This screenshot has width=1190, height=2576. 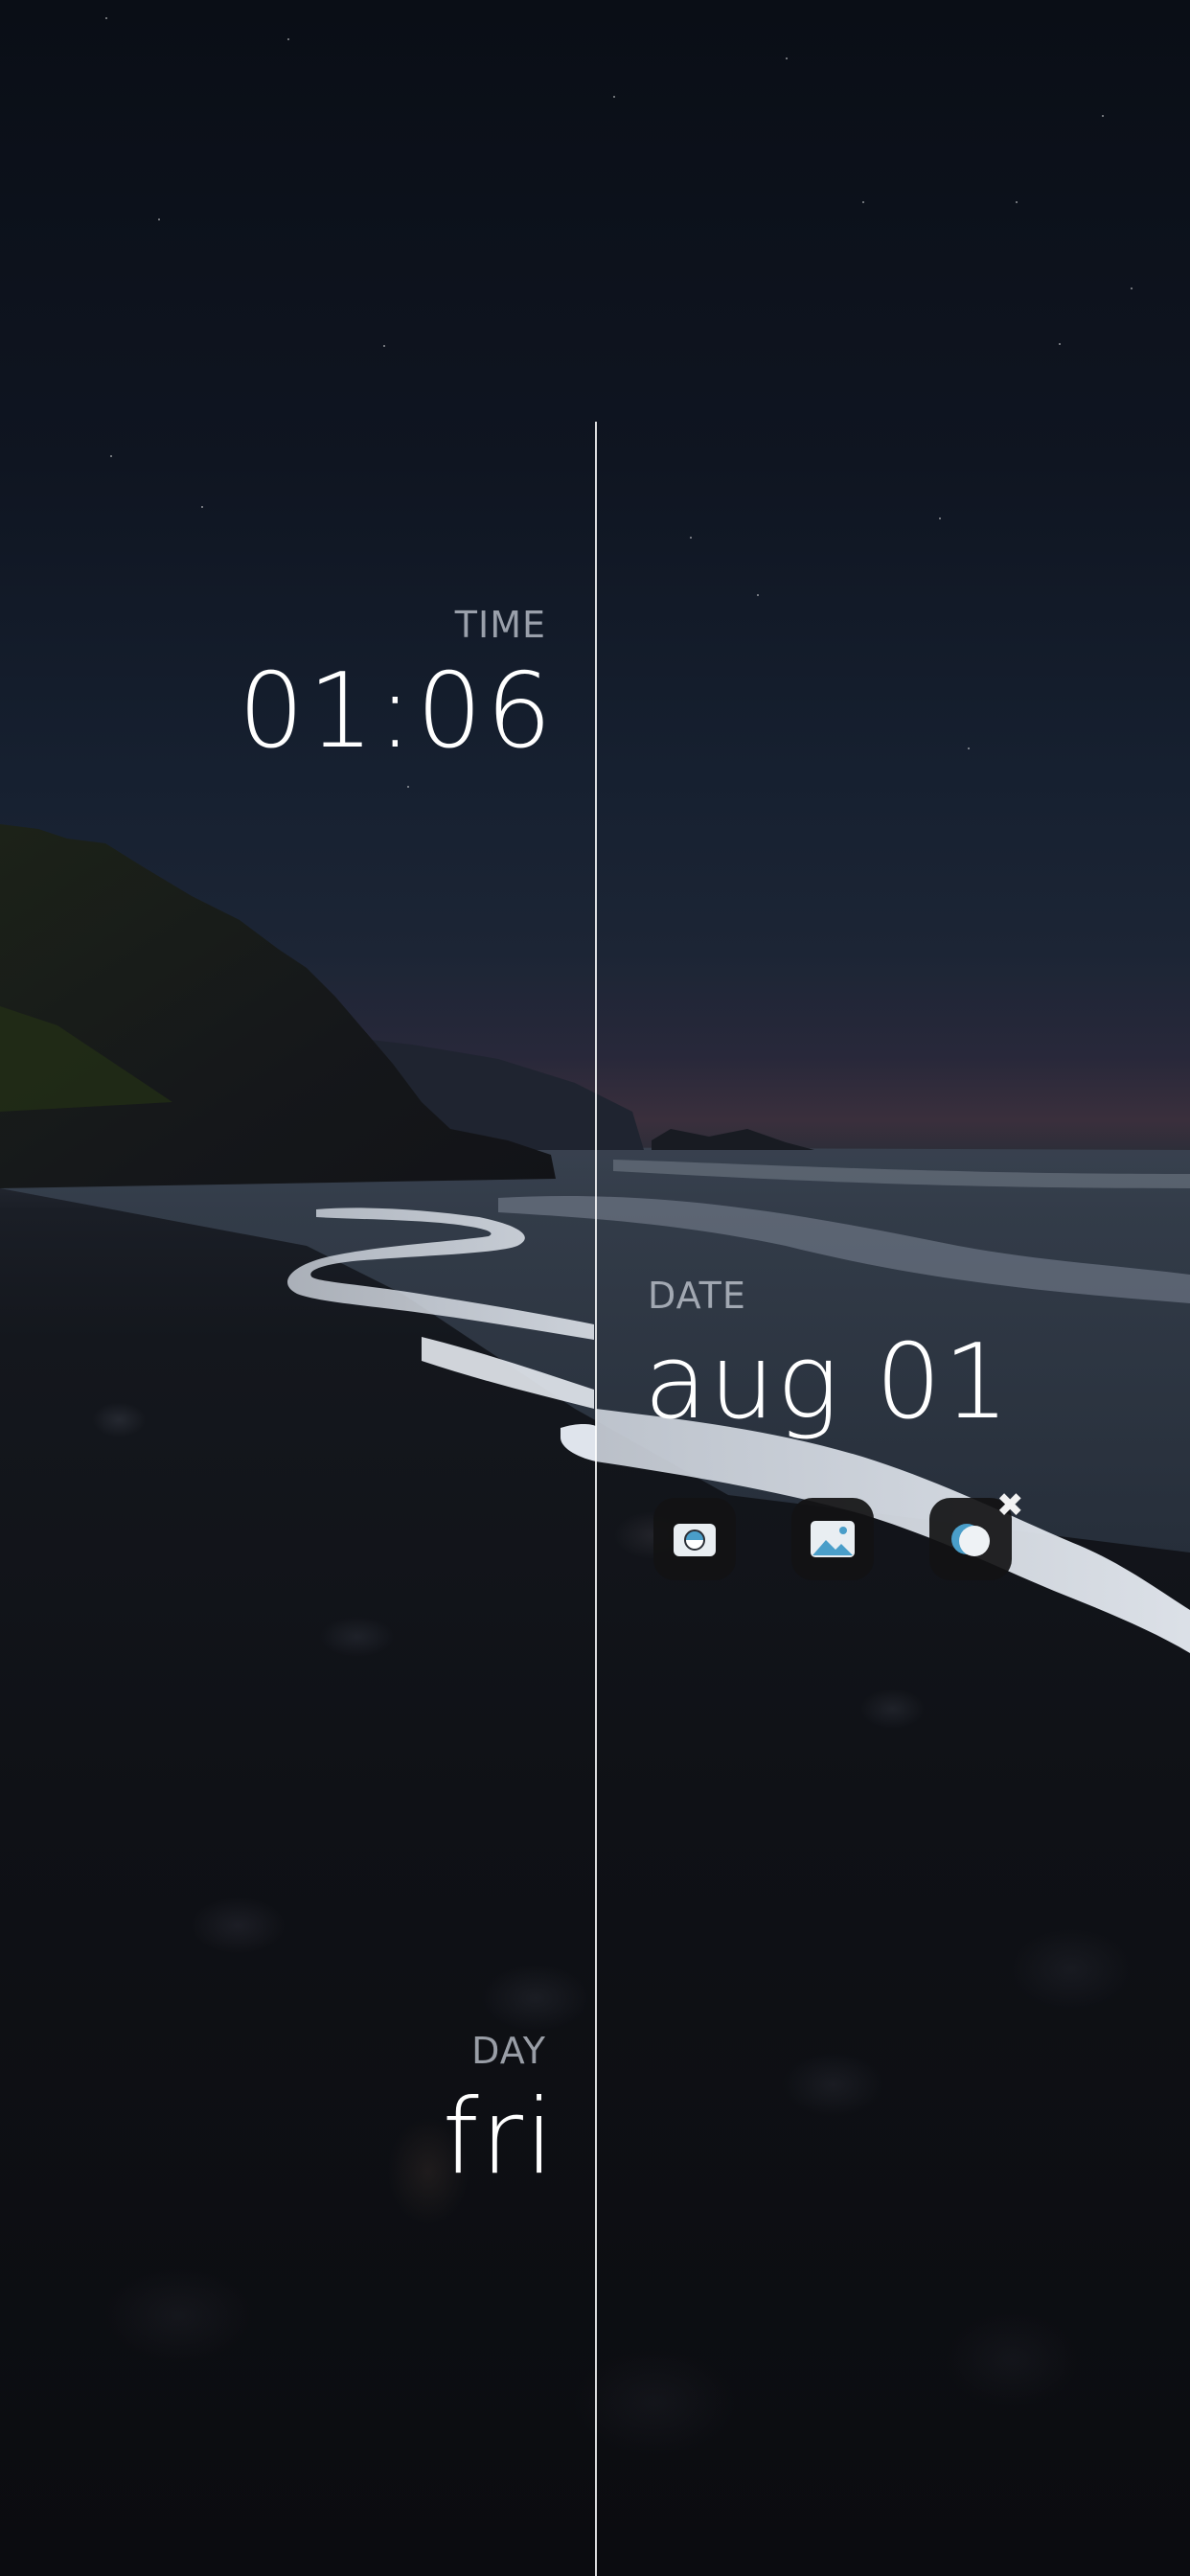 I want to click on gallery-button, so click(x=833, y=1539).